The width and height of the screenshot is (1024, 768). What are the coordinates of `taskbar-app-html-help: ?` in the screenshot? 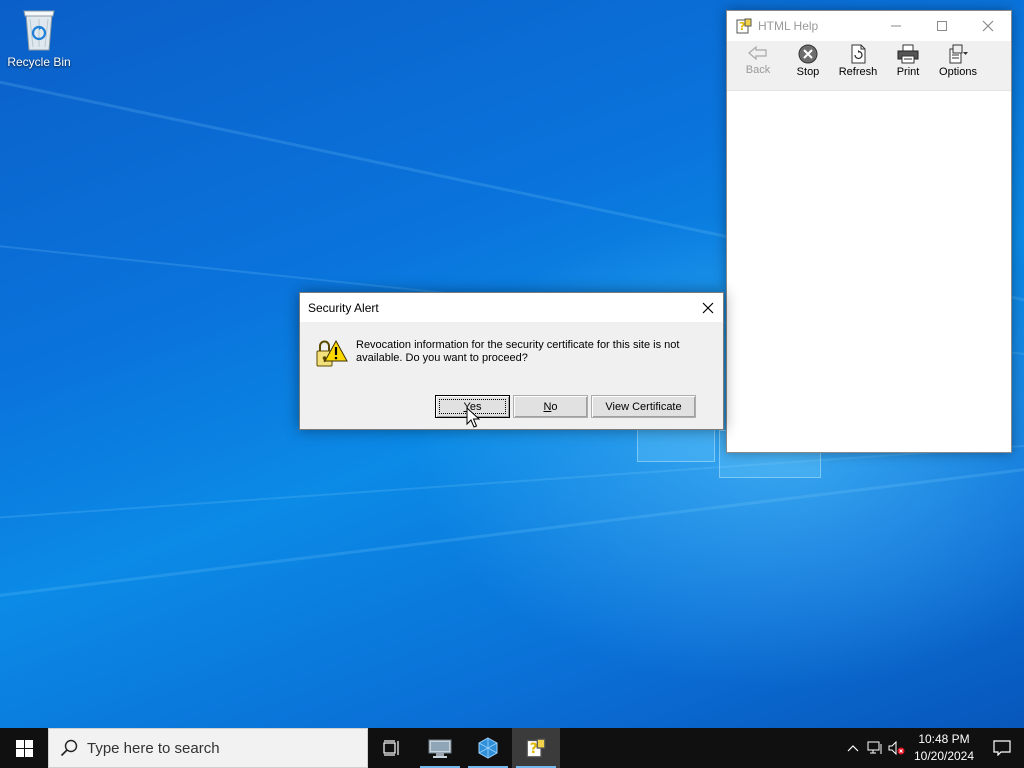 It's located at (536, 748).